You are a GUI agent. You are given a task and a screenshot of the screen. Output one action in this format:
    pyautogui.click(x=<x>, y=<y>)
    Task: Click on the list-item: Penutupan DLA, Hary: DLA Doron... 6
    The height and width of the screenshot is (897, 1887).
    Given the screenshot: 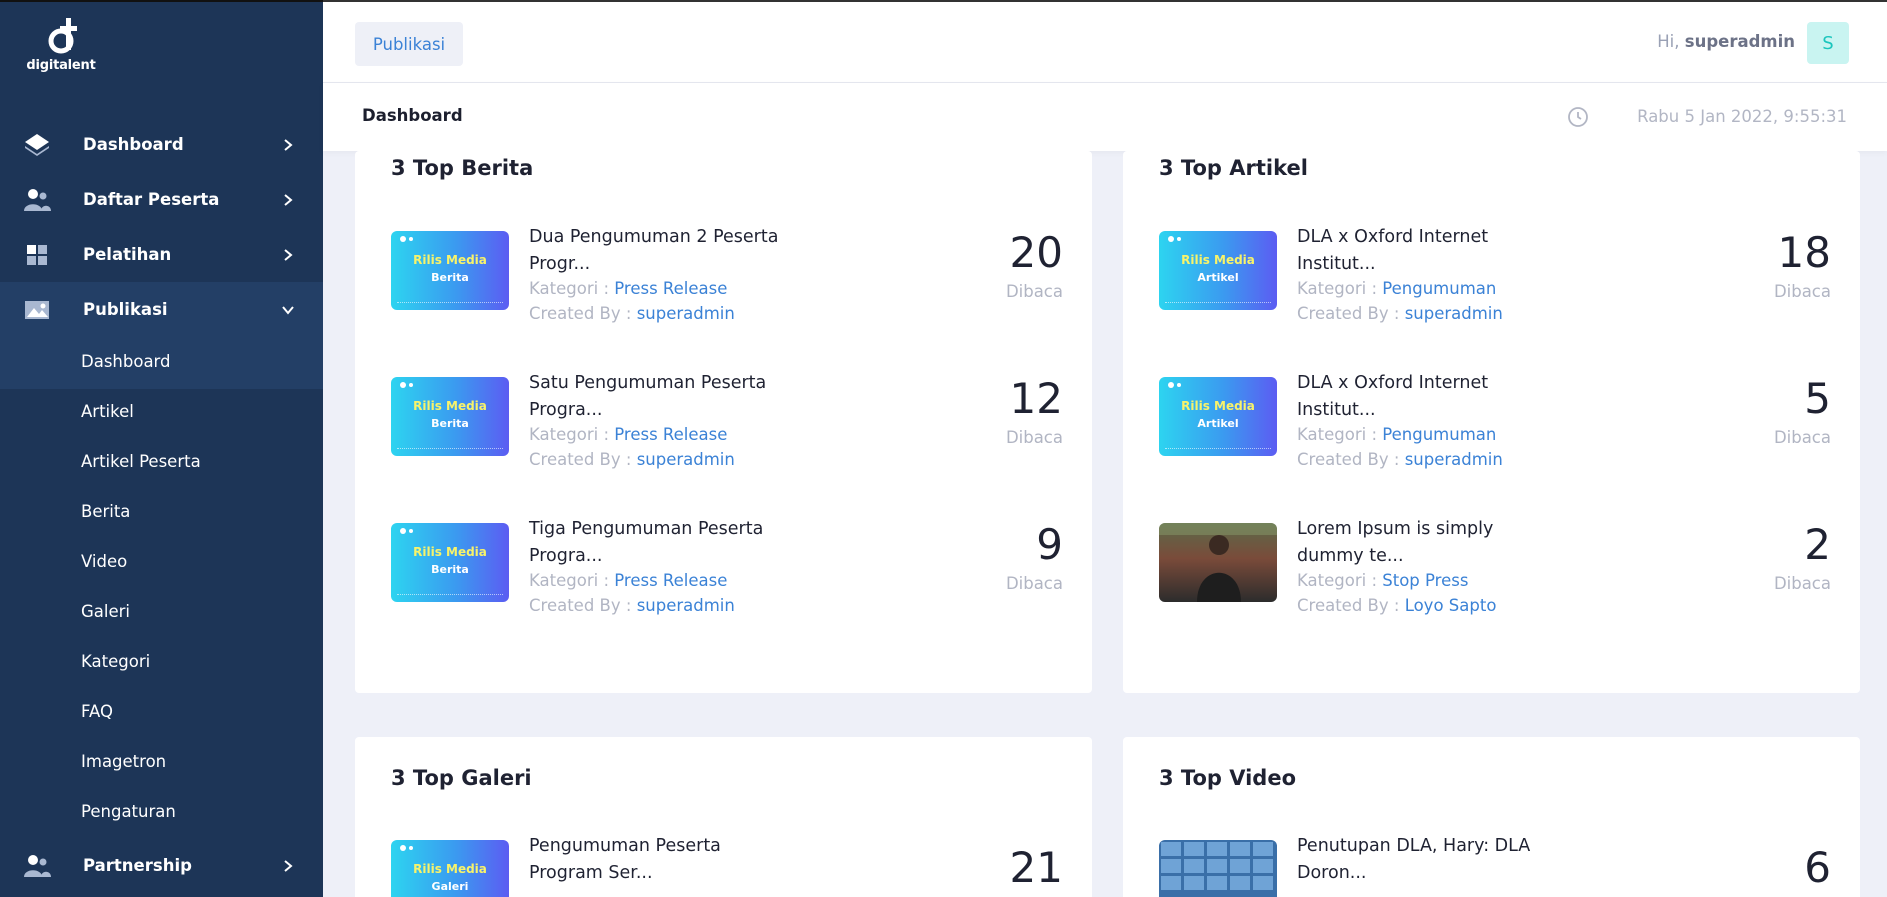 What is the action you would take?
    pyautogui.click(x=1495, y=865)
    